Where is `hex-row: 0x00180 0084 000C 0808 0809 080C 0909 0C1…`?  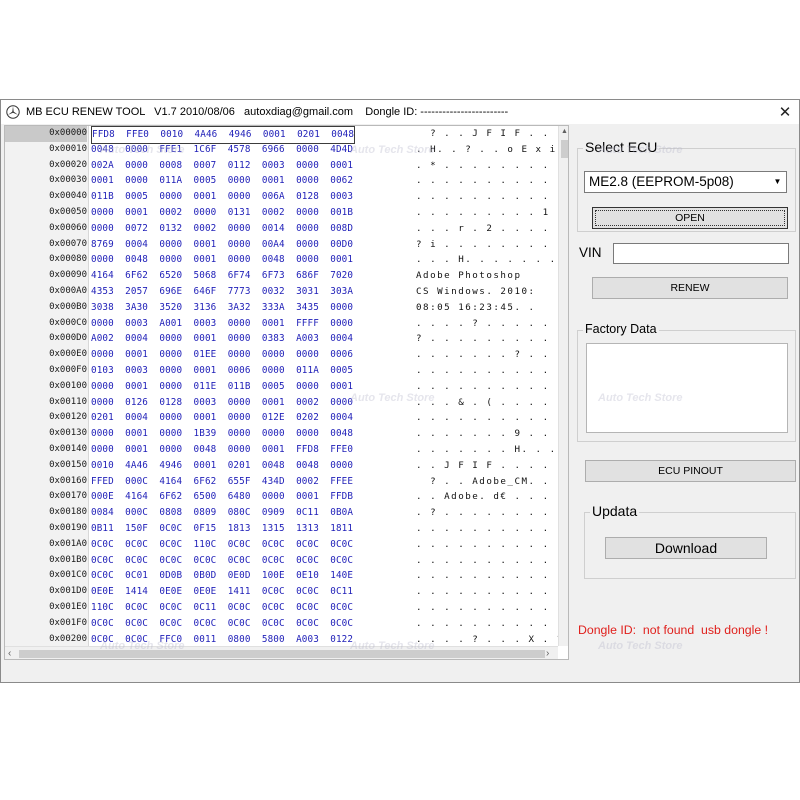
hex-row: 0x00180 0084 000C 0808 0809 080C 0909 0C1… is located at coordinates (283, 513).